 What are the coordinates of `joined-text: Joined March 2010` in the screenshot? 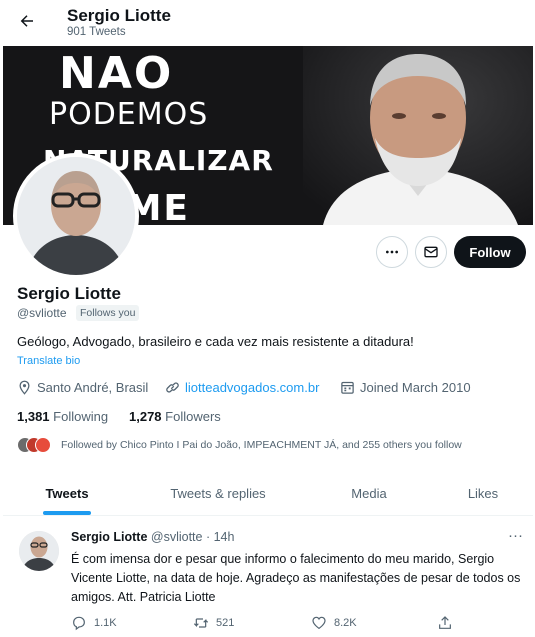 It's located at (415, 387).